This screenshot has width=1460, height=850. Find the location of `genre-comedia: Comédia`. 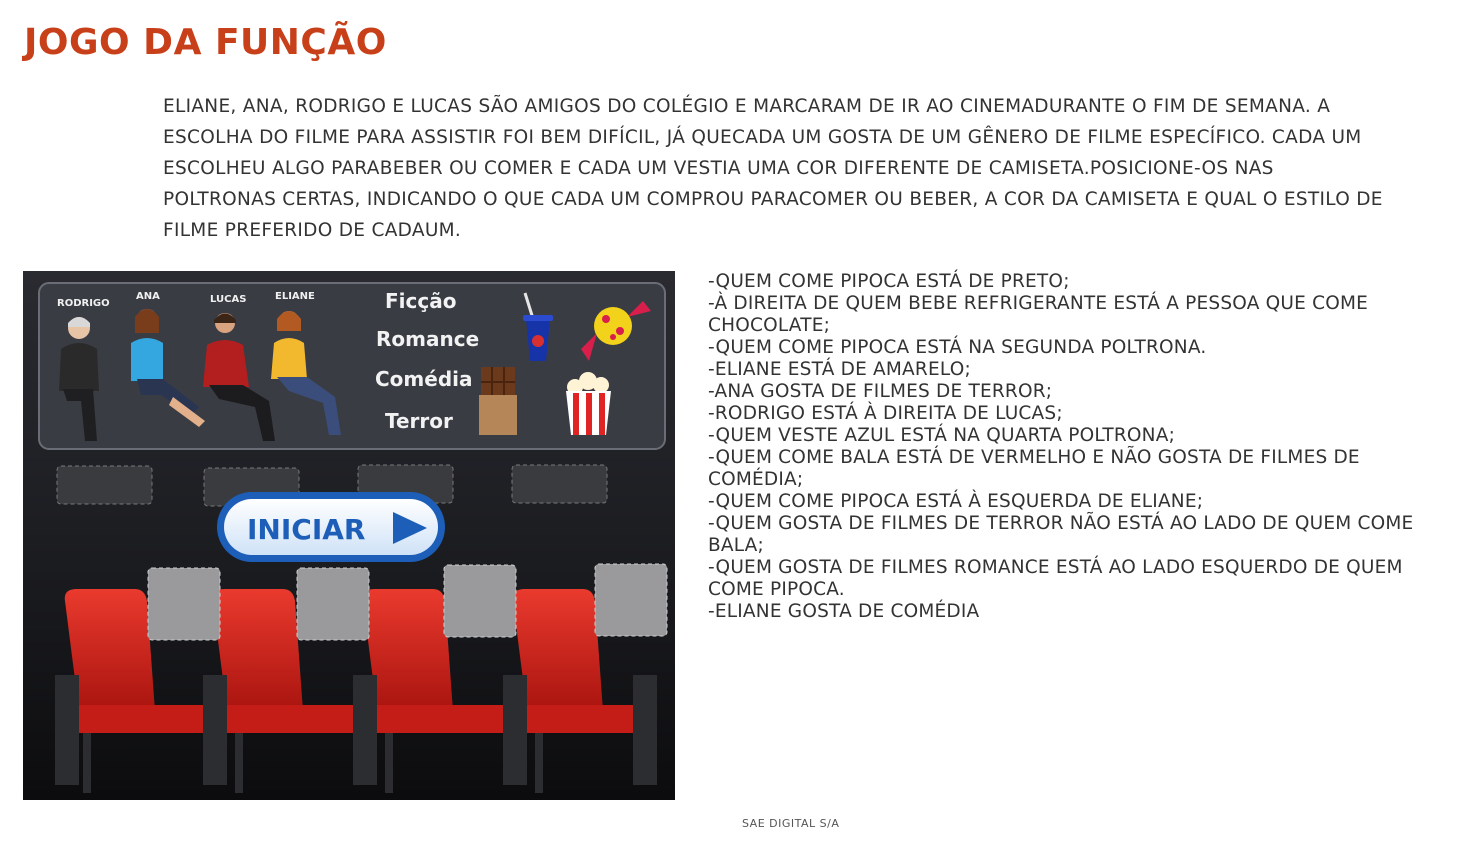

genre-comedia: Comédia is located at coordinates (424, 379).